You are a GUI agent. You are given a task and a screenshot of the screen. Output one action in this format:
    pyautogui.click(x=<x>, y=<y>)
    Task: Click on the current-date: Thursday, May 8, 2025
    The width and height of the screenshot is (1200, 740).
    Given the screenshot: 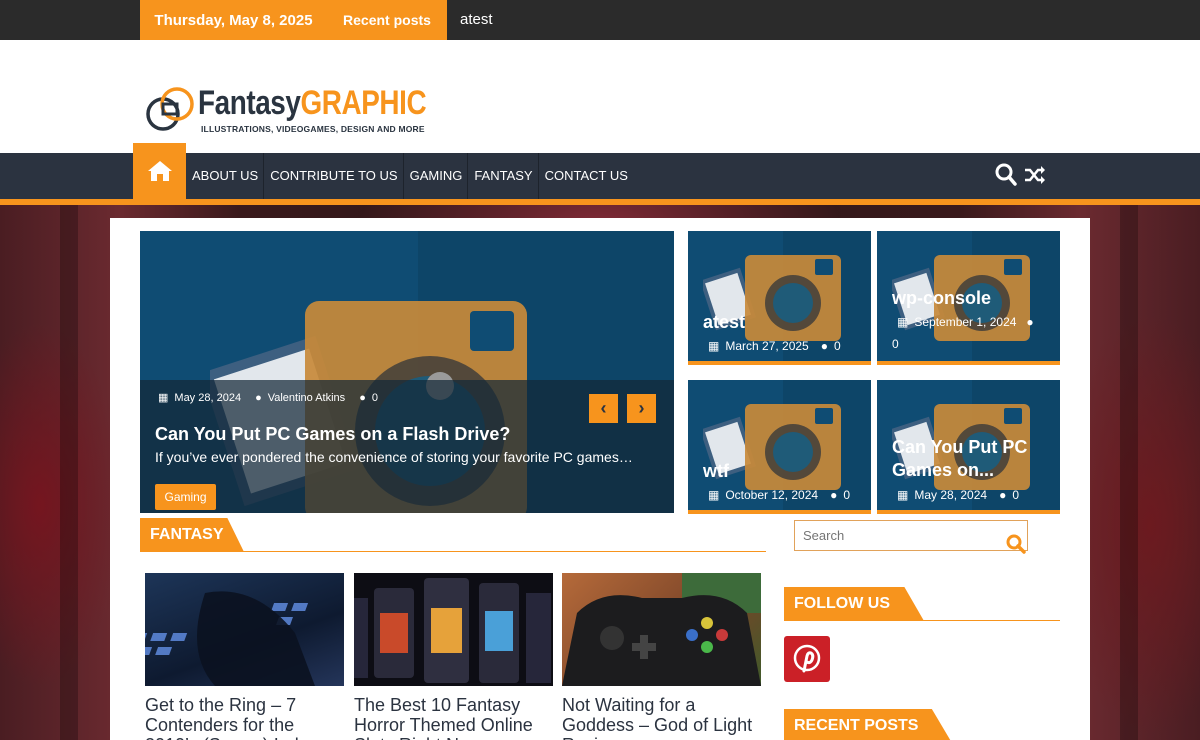 What is the action you would take?
    pyautogui.click(x=233, y=20)
    